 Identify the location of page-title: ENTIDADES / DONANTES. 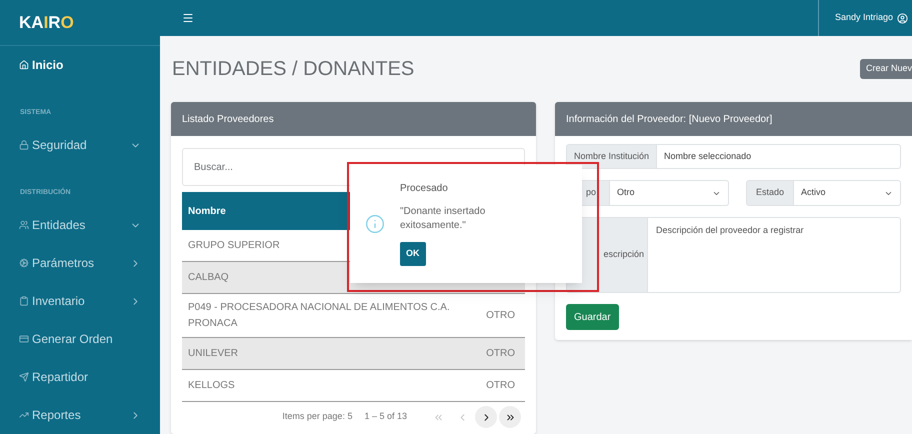
(294, 69).